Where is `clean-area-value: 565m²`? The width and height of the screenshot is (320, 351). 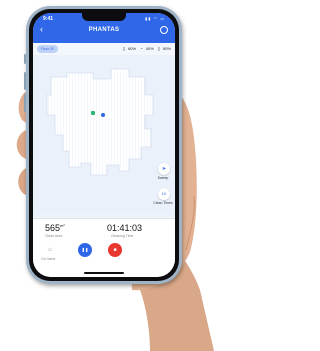 clean-area-value: 565m² is located at coordinates (55, 228).